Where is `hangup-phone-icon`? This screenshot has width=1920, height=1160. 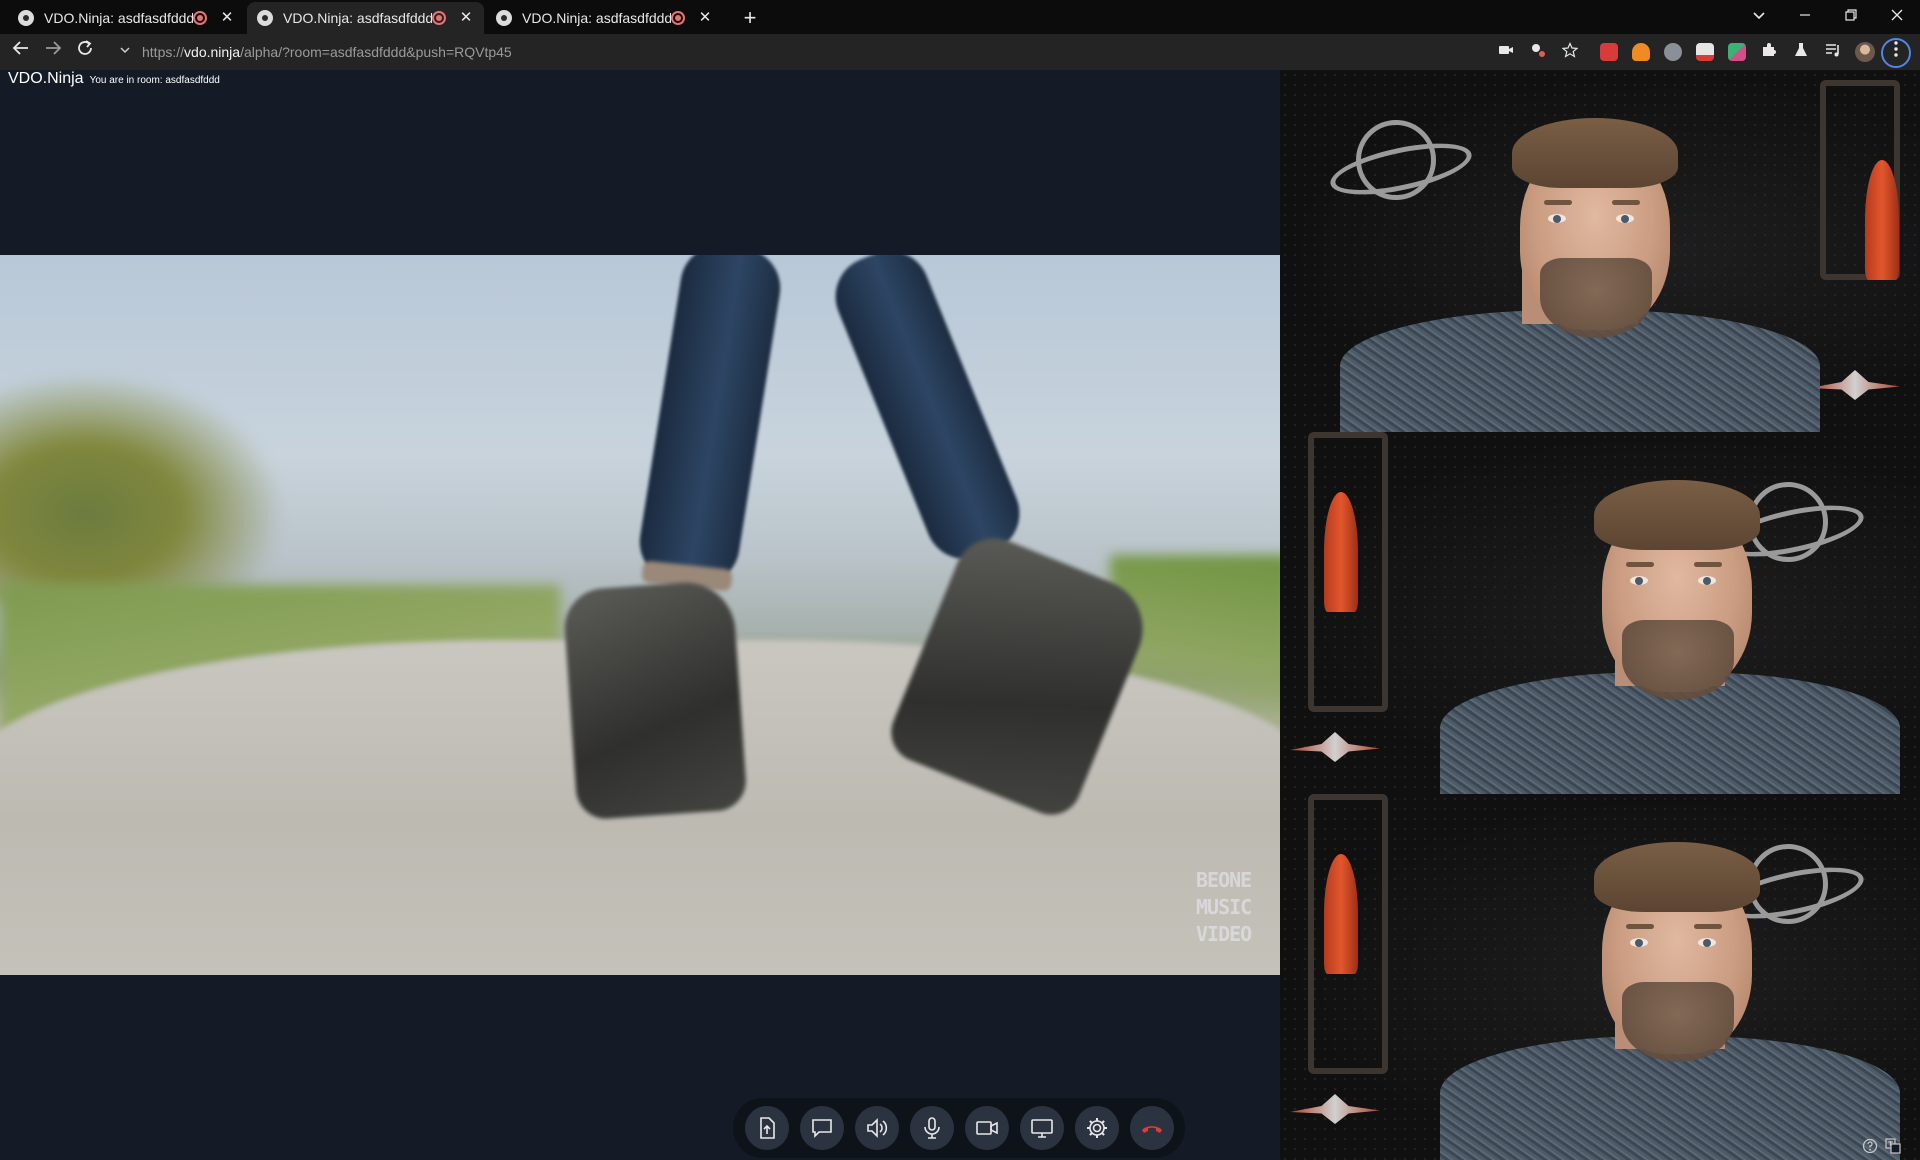 hangup-phone-icon is located at coordinates (1152, 1129).